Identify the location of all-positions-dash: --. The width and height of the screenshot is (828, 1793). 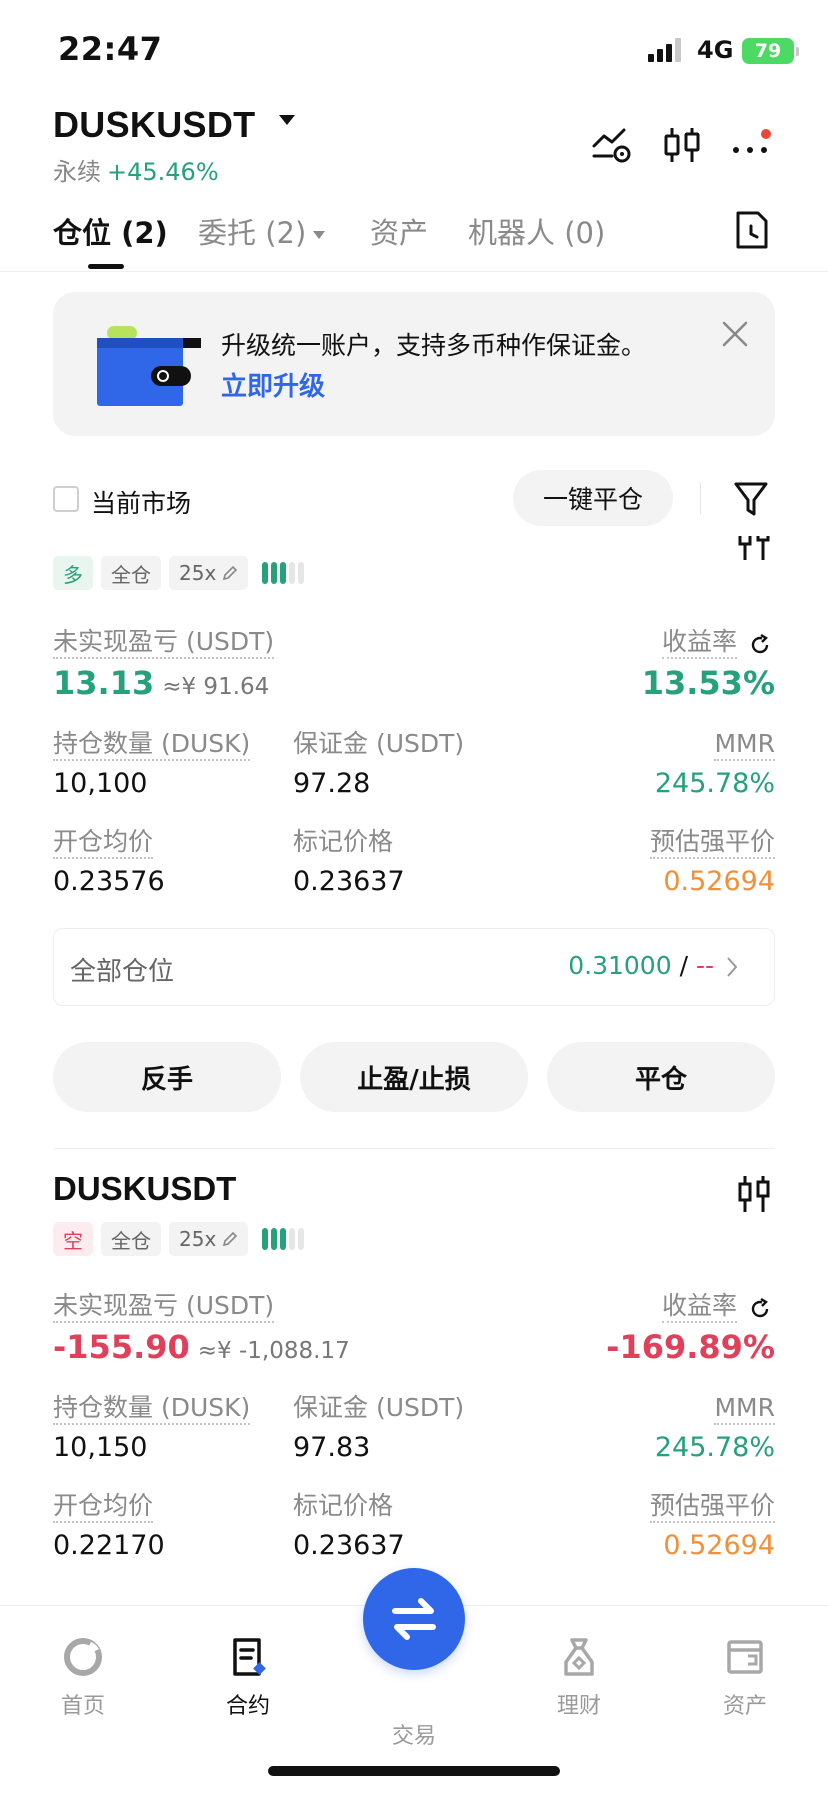
(704, 965).